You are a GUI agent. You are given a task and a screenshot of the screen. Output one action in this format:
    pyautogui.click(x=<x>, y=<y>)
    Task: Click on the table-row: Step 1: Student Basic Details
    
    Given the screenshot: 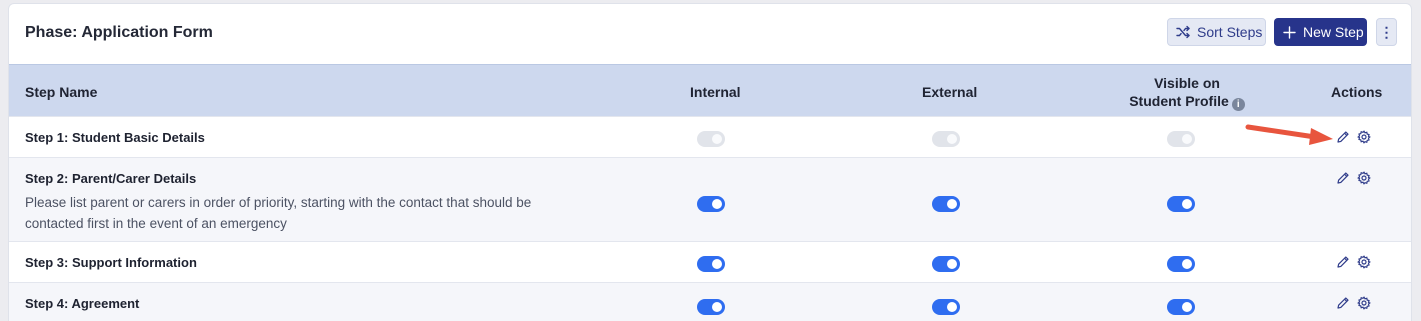 What is the action you would take?
    pyautogui.click(x=710, y=136)
    